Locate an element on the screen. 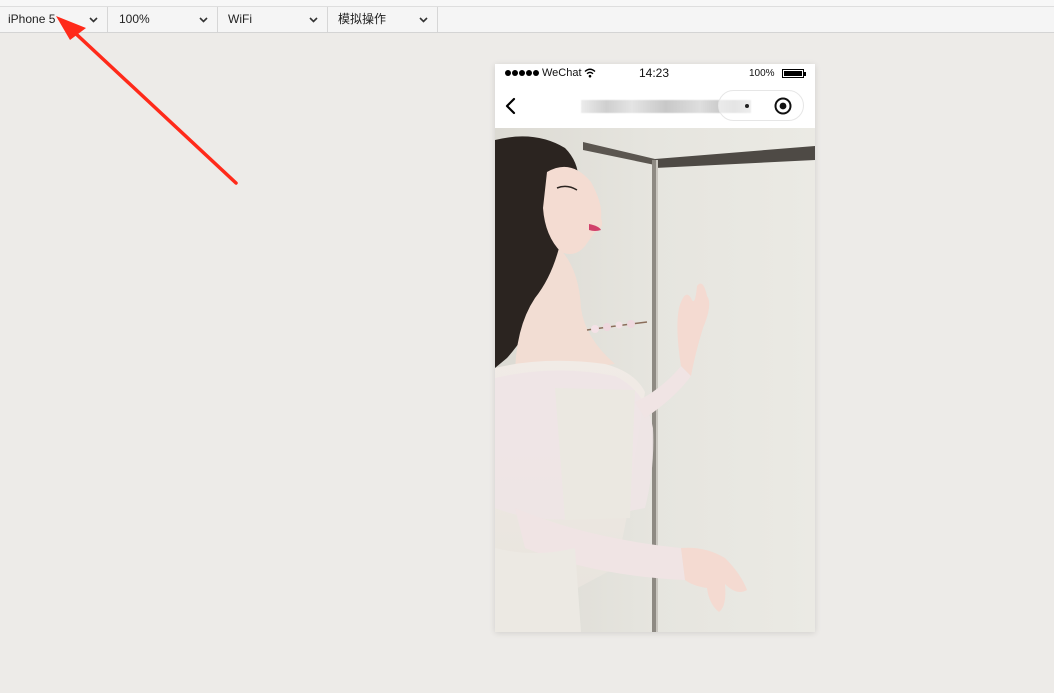 This screenshot has height=693, width=1054. device-select-label: iPhone 5 is located at coordinates (32, 19).